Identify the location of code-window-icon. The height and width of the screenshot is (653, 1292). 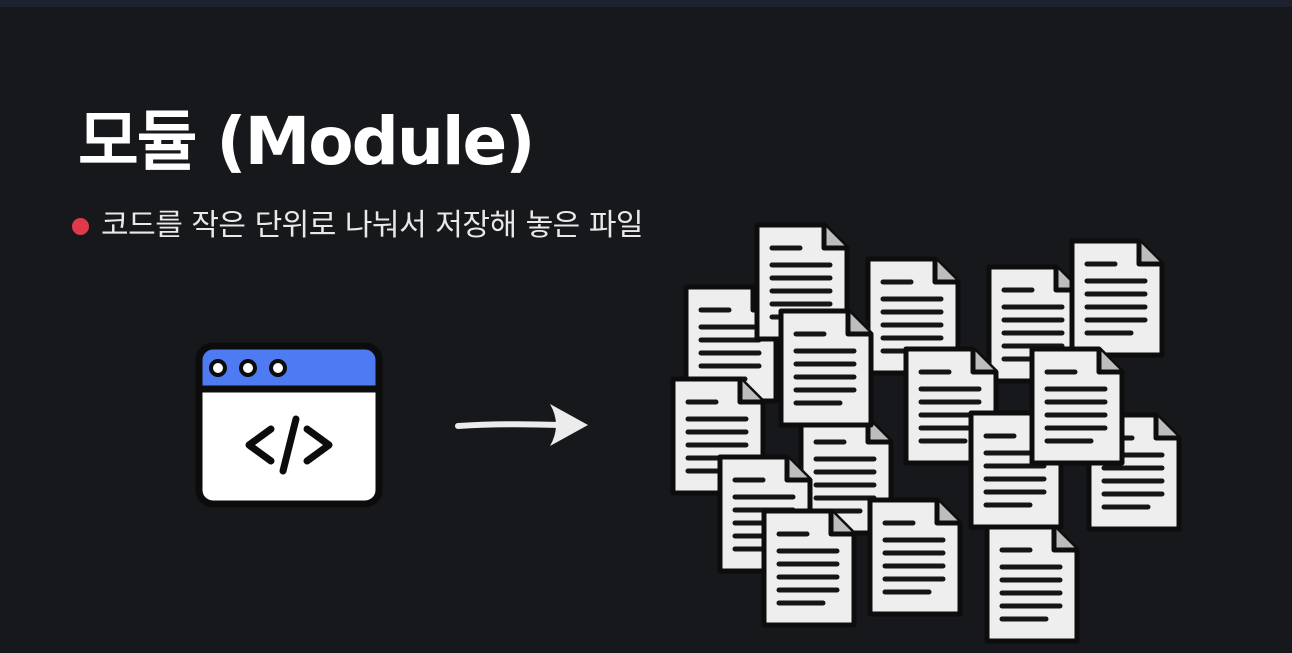
(289, 425).